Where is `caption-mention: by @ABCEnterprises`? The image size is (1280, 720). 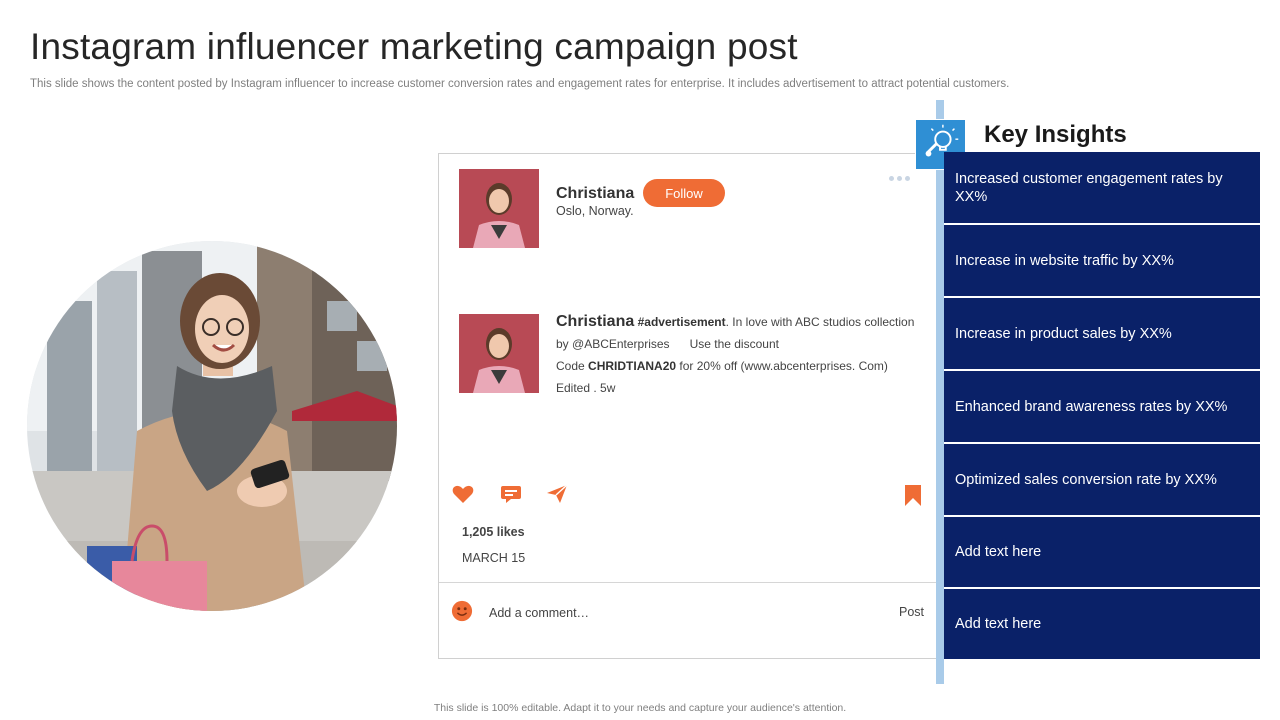
caption-mention: by @ABCEnterprises is located at coordinates (613, 344).